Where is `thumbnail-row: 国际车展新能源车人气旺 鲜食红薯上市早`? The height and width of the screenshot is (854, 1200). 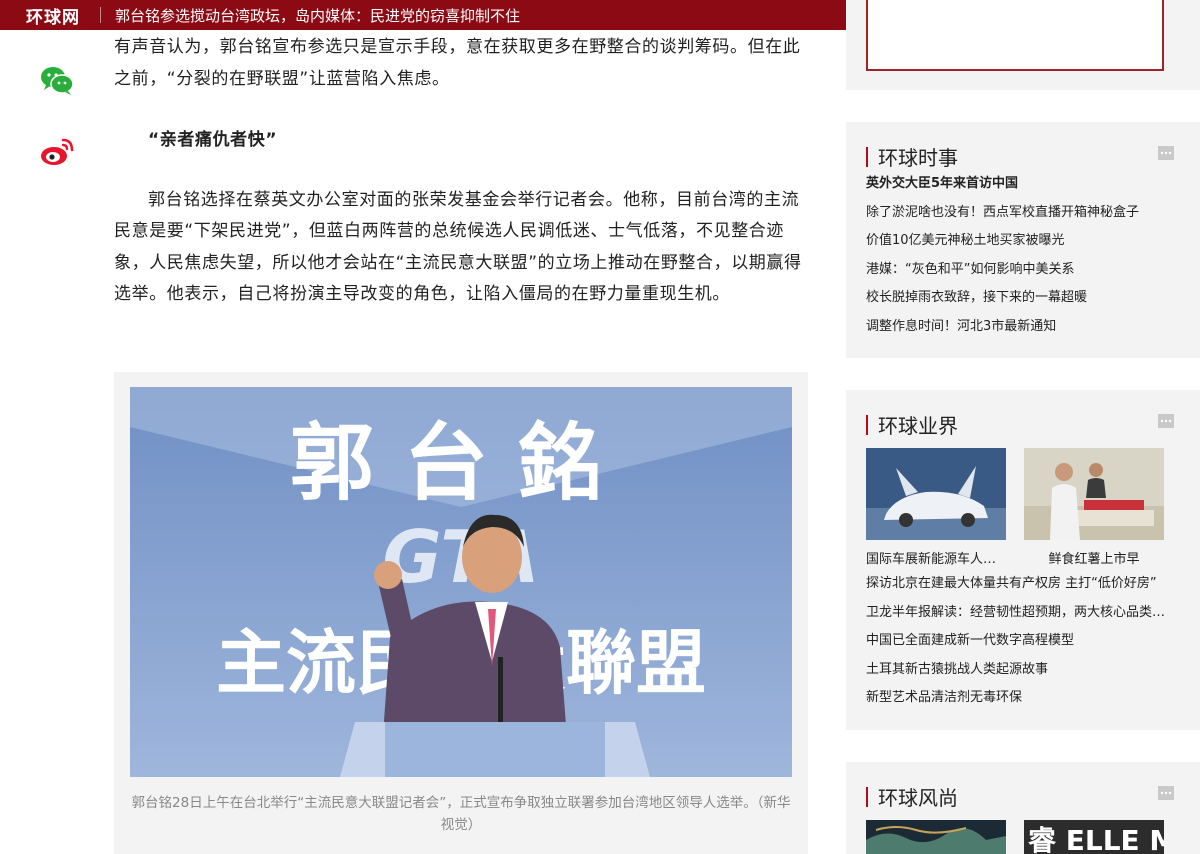
thumbnail-row: 国际车展新能源车人气旺 鲜食红薯上市早 is located at coordinates (1015, 507).